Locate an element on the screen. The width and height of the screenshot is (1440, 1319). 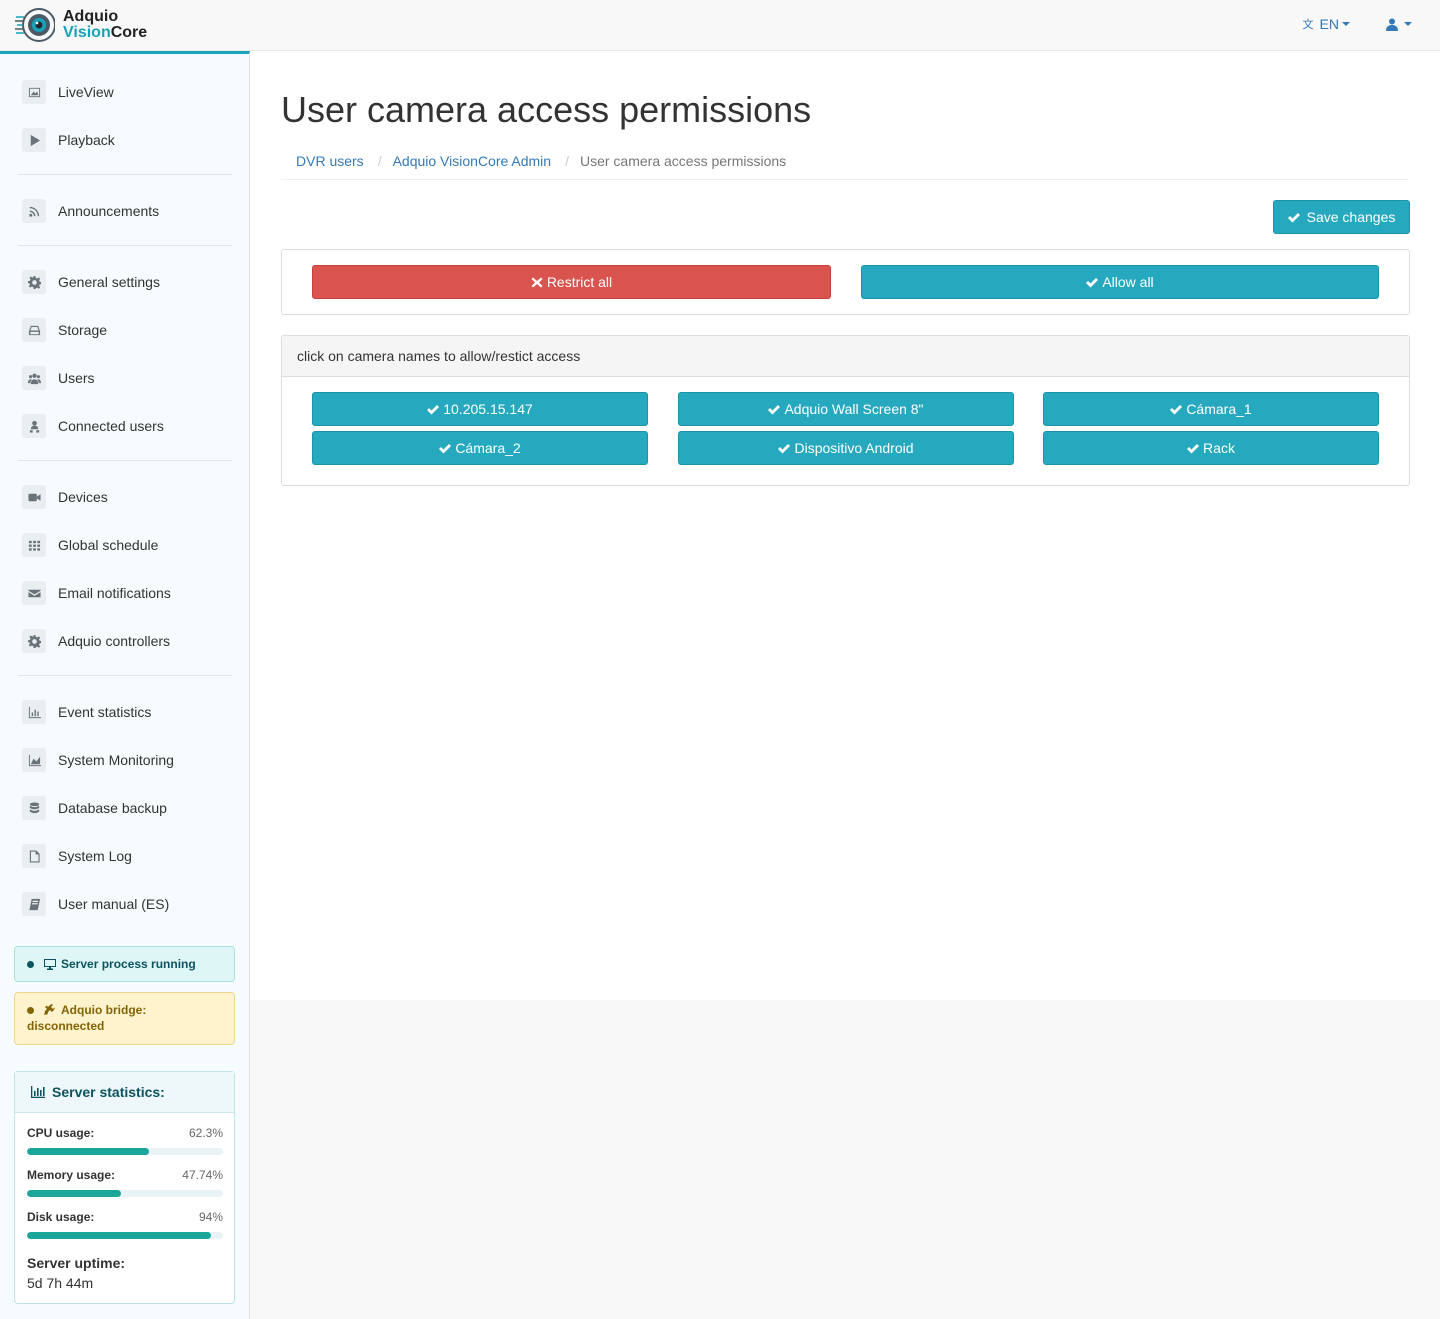
camera-name: Adquio Wall Screen 8" is located at coordinates (854, 409).